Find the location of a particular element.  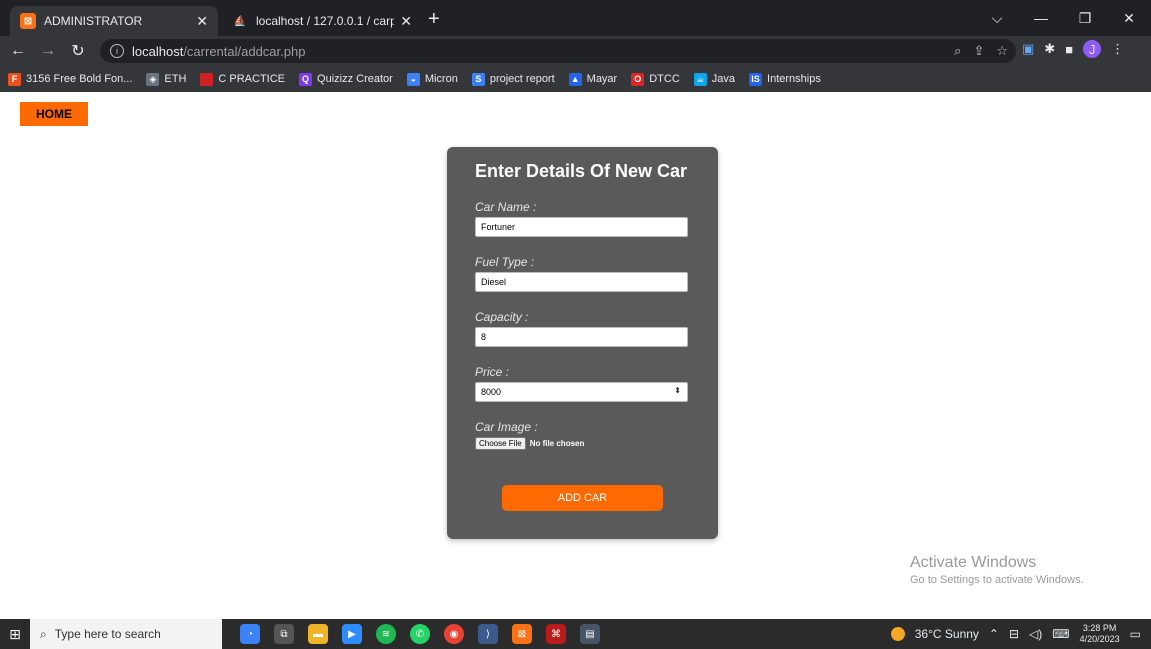

bookmark-micron: ◒ Micron is located at coordinates (432, 79).